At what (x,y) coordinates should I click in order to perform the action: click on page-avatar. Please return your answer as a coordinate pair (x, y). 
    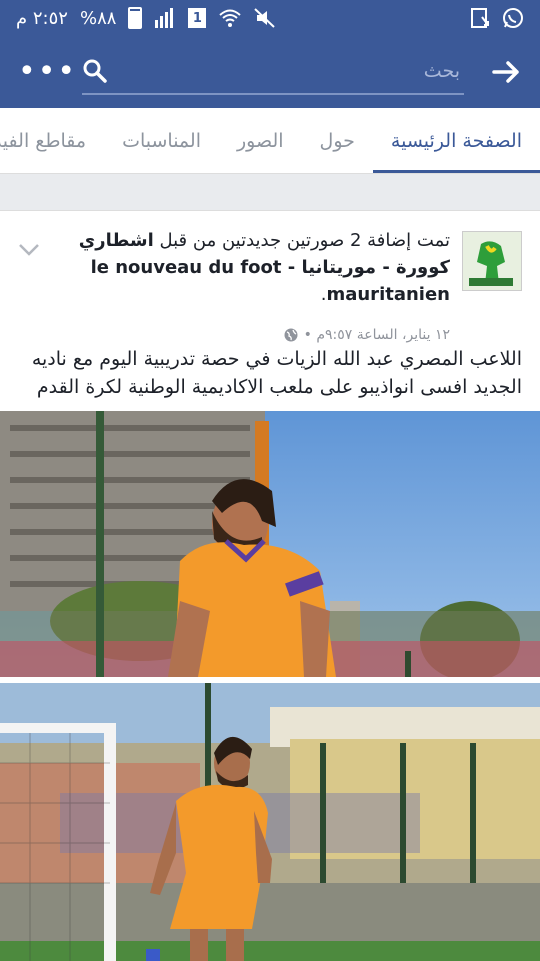
    Looking at the image, I should click on (492, 261).